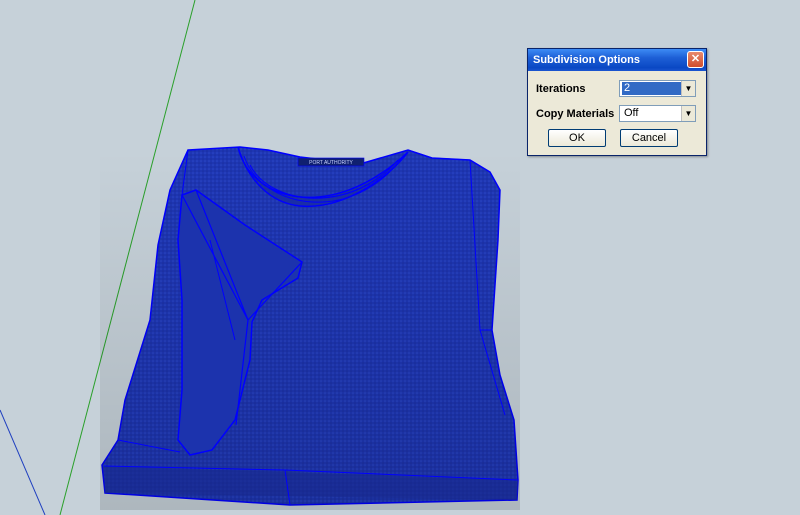 The image size is (800, 515). What do you see at coordinates (575, 114) in the screenshot?
I see `copy-materials-label: Copy Materials` at bounding box center [575, 114].